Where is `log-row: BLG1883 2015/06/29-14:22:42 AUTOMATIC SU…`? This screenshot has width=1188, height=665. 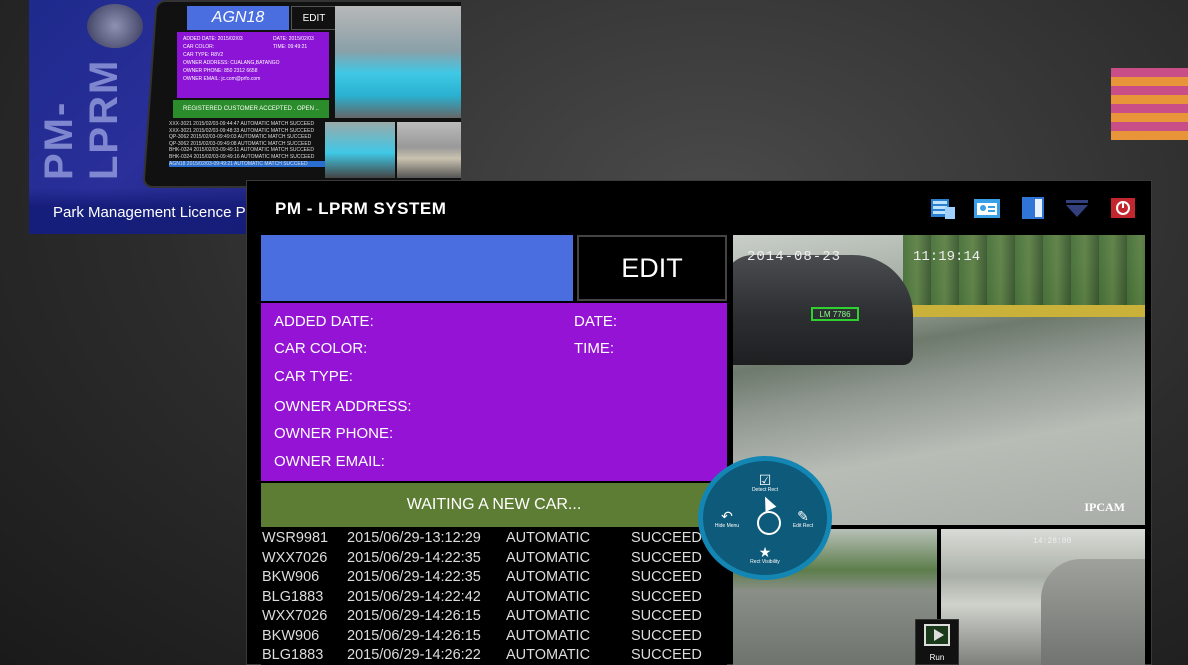 log-row: BLG1883 2015/06/29-14:22:42 AUTOMATIC SU… is located at coordinates (494, 598).